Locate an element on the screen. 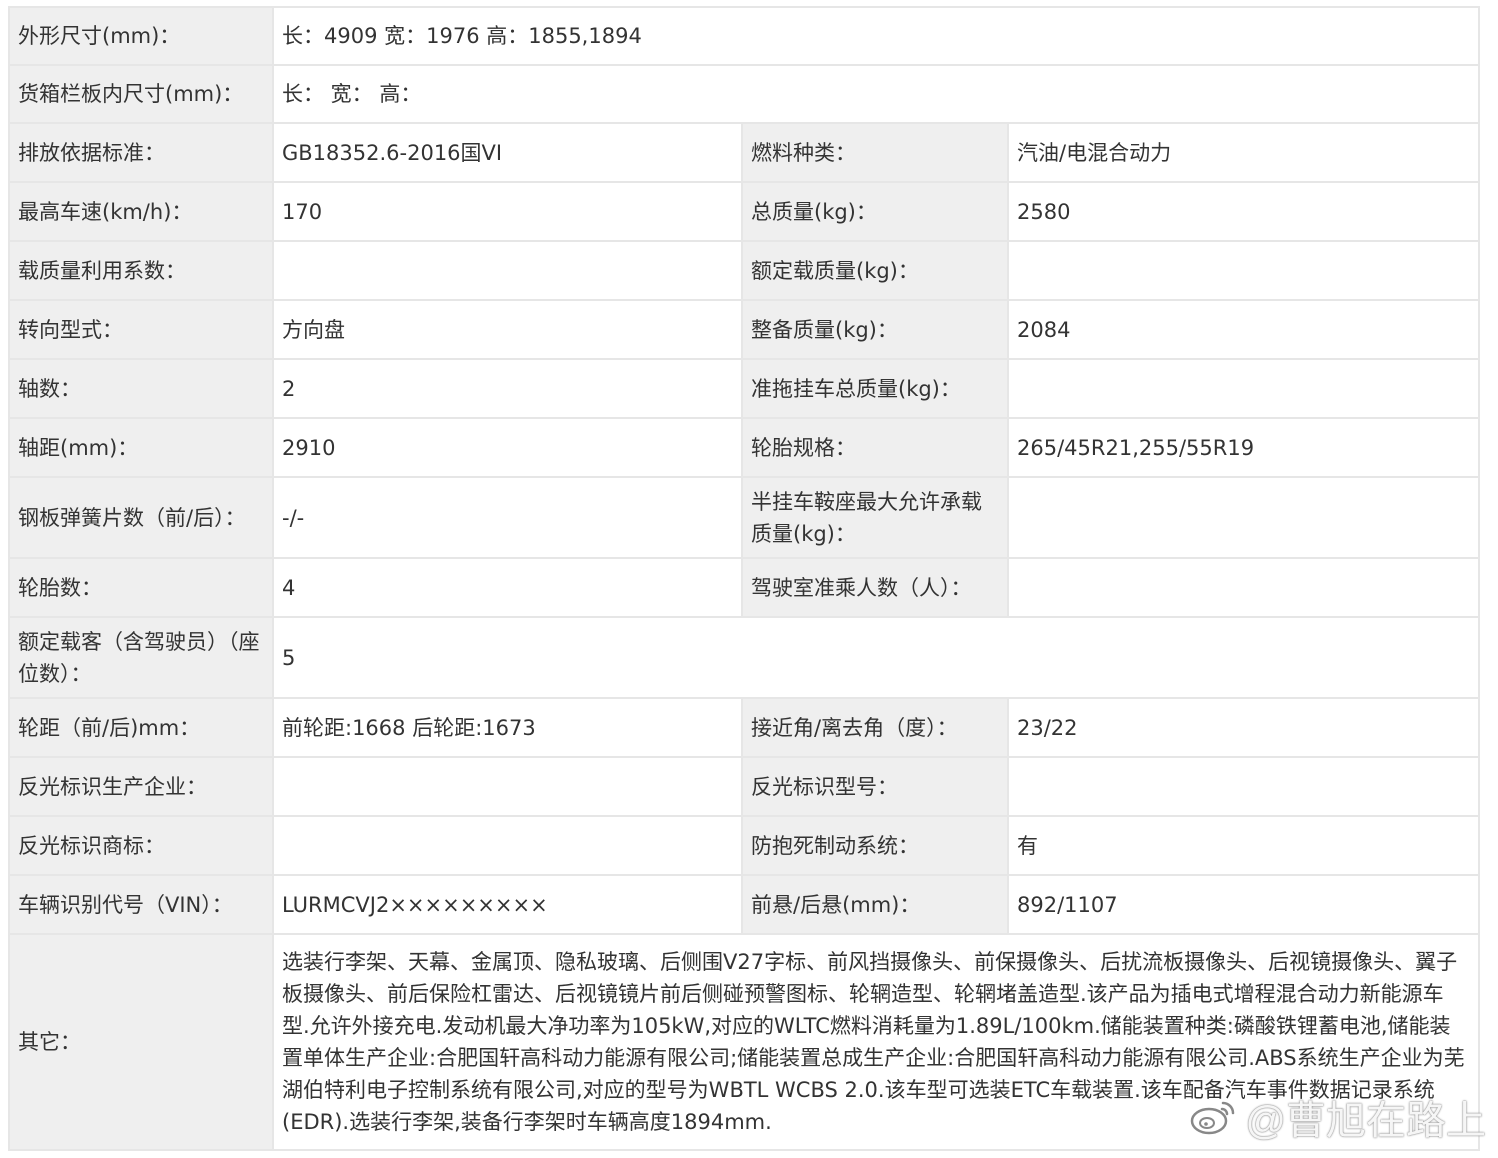  value-leaf-springs: -/- is located at coordinates (507, 517).